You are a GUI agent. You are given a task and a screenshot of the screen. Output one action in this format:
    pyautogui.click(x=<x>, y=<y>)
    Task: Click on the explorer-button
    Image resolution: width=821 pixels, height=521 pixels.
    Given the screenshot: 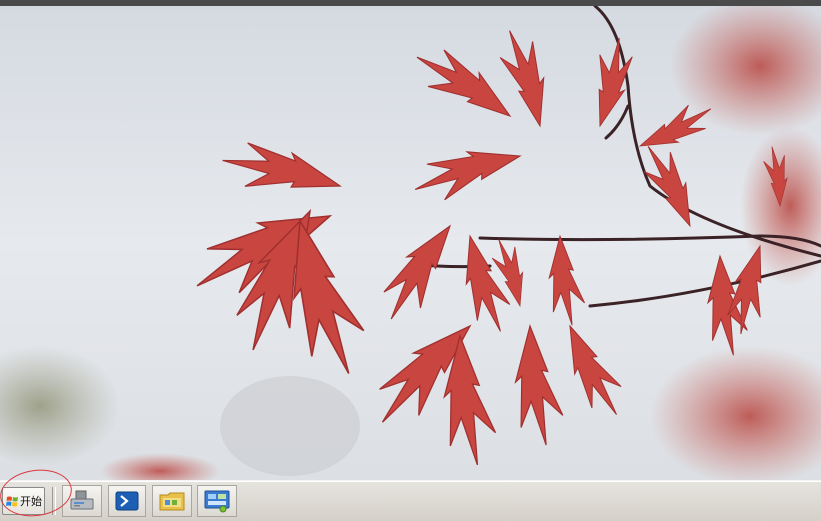 What is the action you would take?
    pyautogui.click(x=172, y=501)
    